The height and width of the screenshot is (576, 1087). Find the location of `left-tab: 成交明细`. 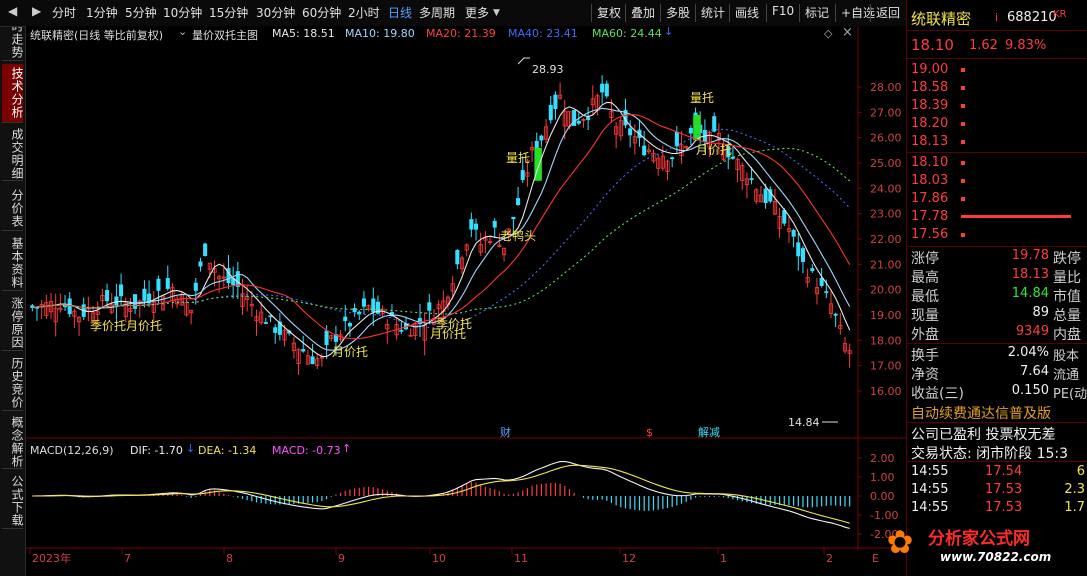

left-tab: 成交明细 is located at coordinates (13, 154).